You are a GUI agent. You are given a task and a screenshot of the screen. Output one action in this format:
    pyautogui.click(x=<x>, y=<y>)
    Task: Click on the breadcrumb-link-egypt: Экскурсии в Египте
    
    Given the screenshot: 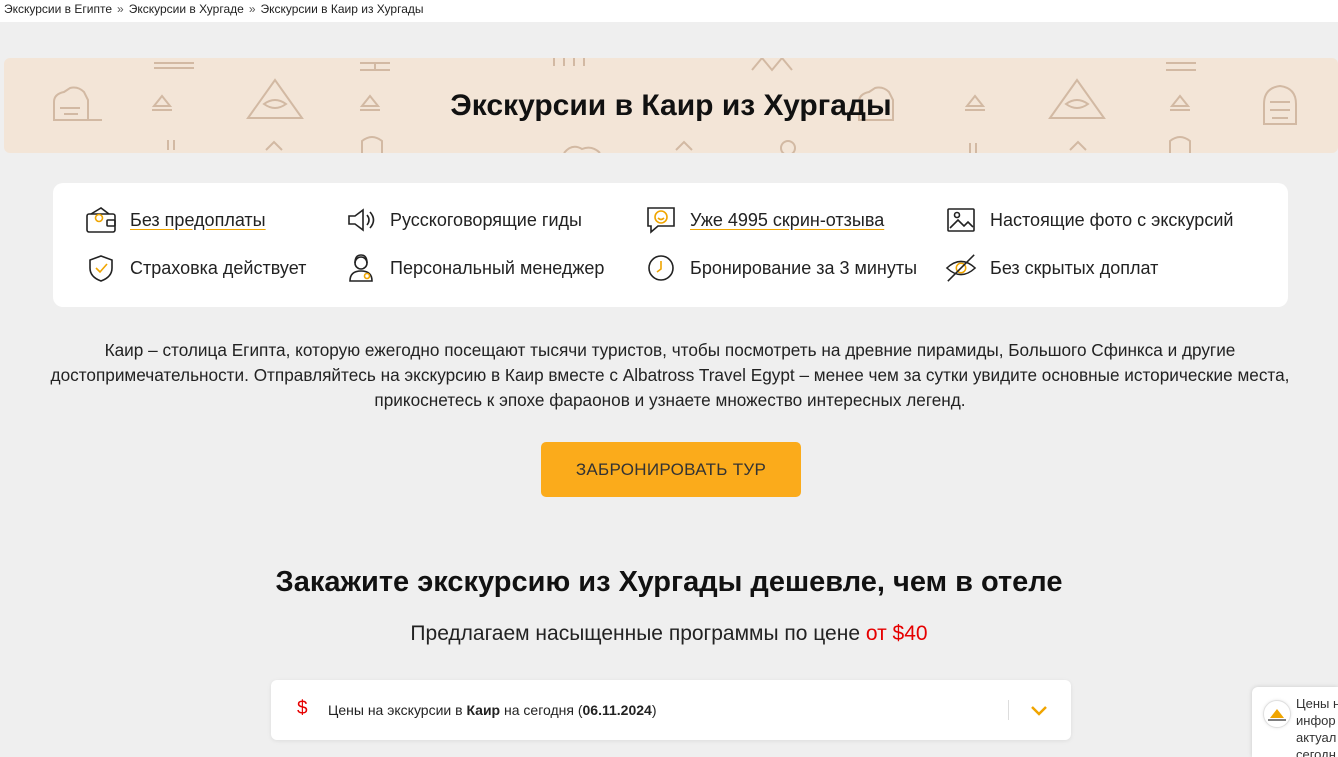 What is the action you would take?
    pyautogui.click(x=58, y=9)
    